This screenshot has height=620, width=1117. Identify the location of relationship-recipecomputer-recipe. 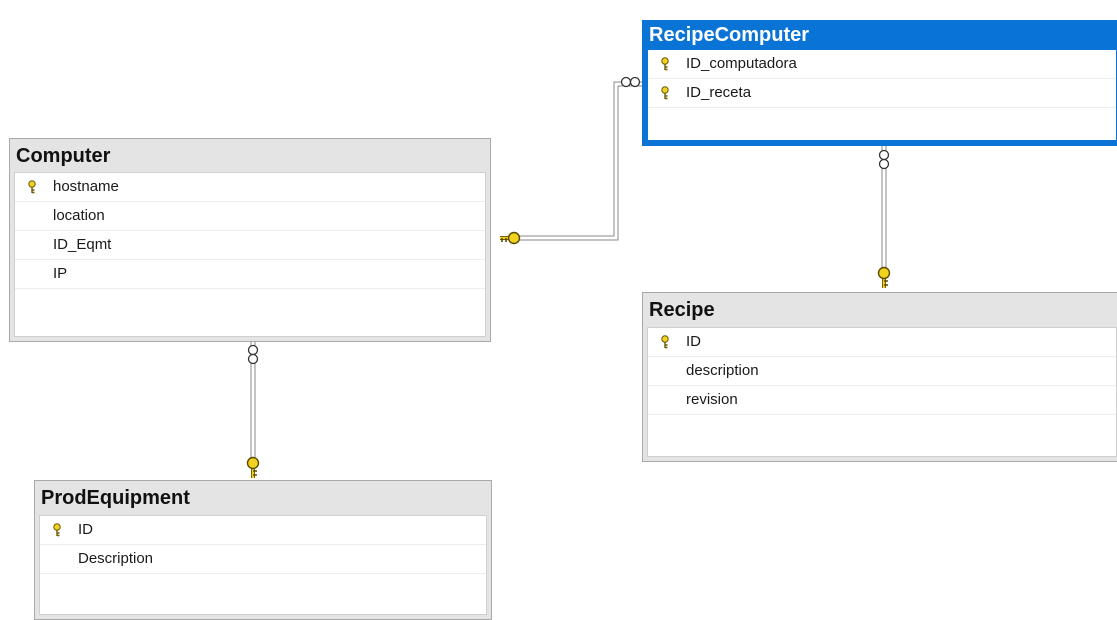
(884, 217).